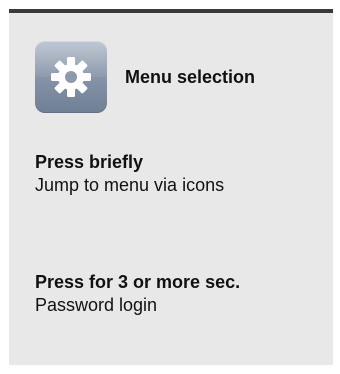 The height and width of the screenshot is (374, 340). What do you see at coordinates (137, 294) in the screenshot?
I see `press-long-section: Press for 3 or more sec. Password login` at bounding box center [137, 294].